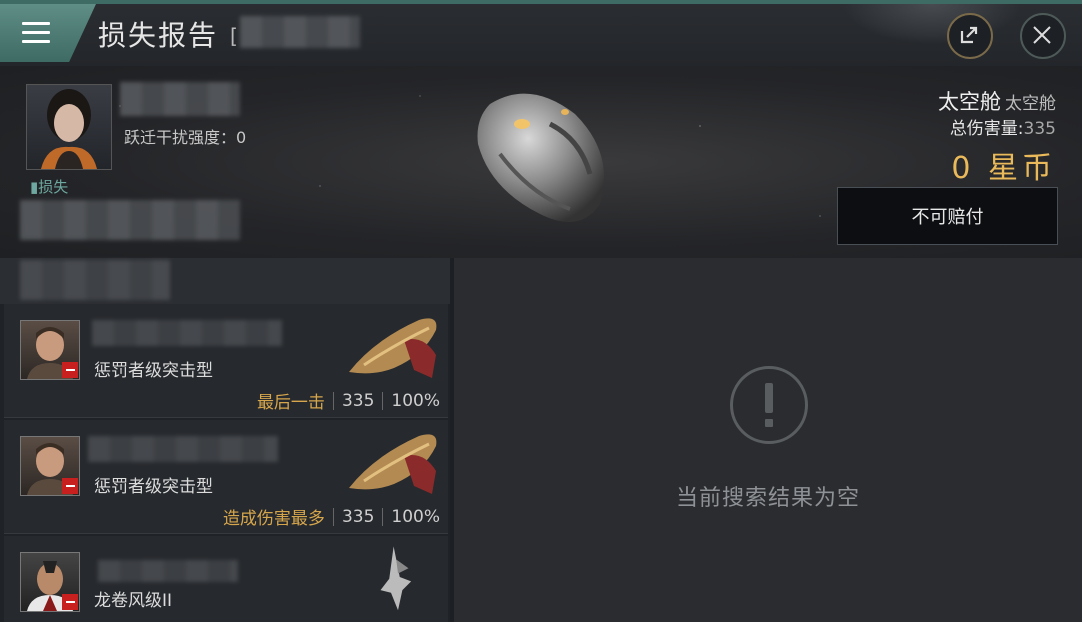 The width and height of the screenshot is (1082, 622). I want to click on total-damage-value: 335, so click(1039, 129).